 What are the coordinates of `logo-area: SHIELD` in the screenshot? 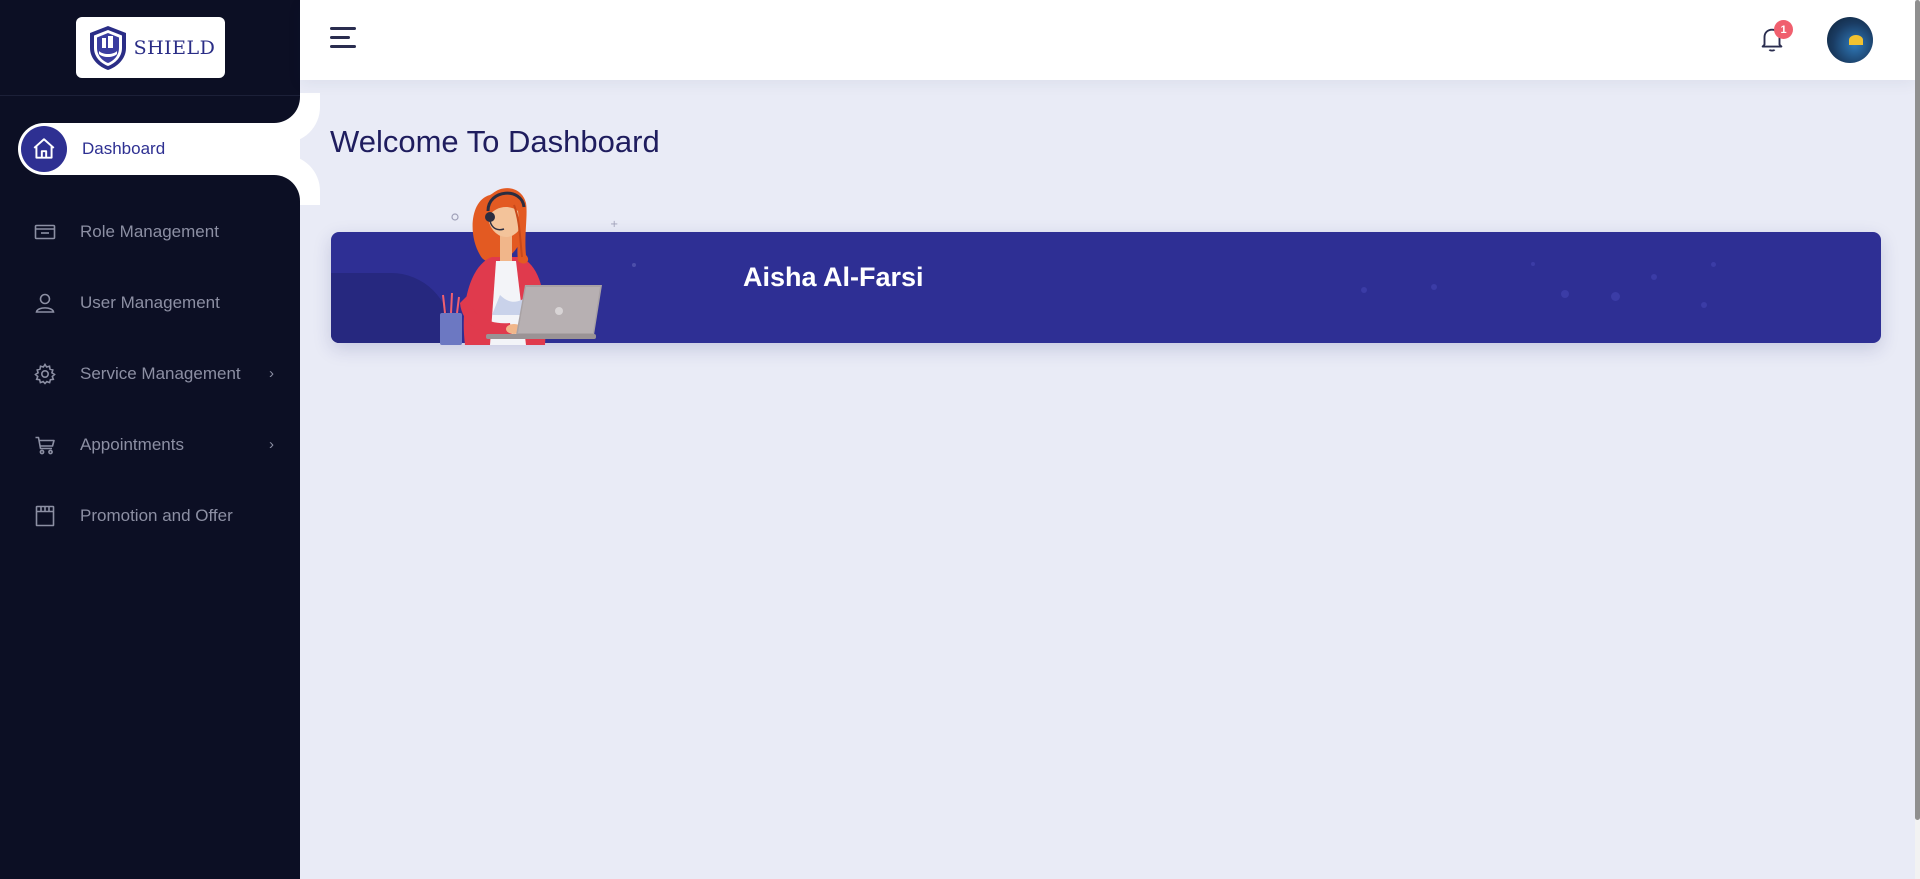 It's located at (150, 48).